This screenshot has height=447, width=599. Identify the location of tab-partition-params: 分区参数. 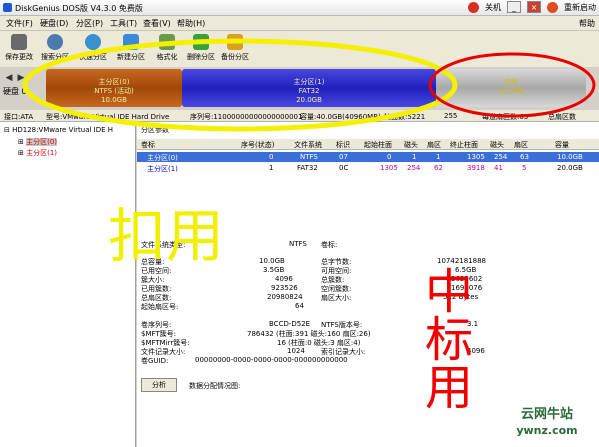
(155, 130).